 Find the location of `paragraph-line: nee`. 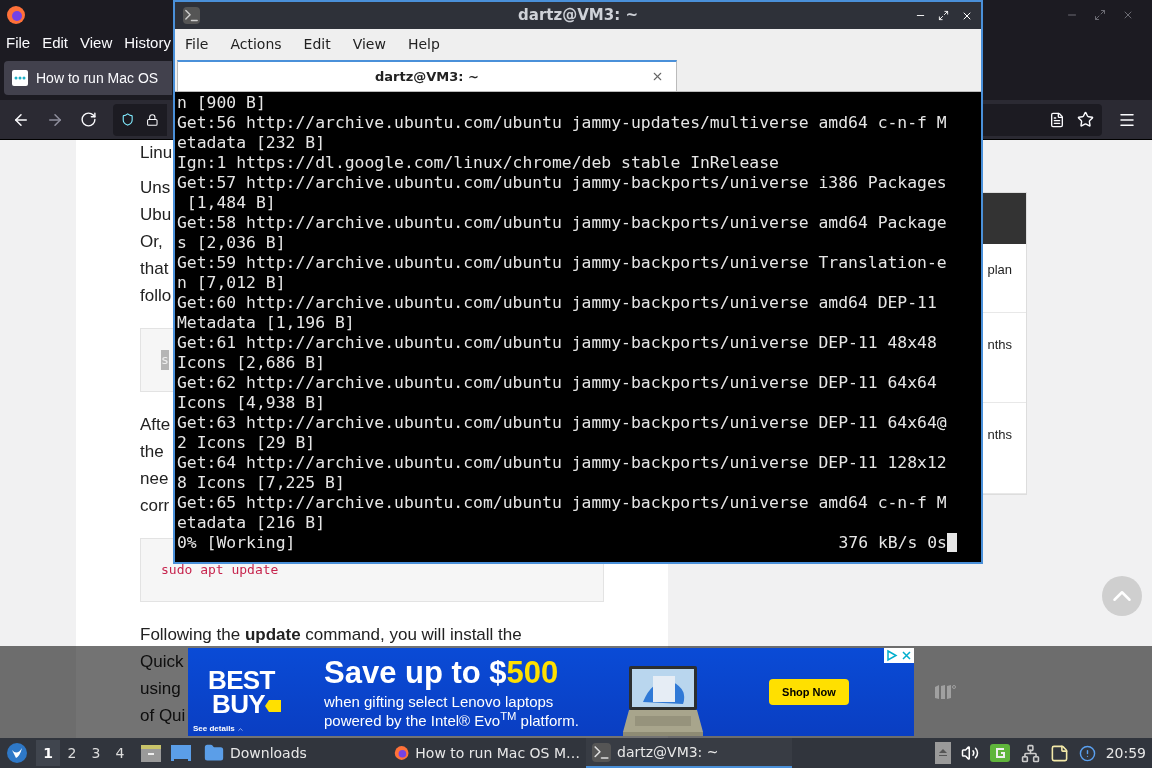

paragraph-line: nee is located at coordinates (154, 479).